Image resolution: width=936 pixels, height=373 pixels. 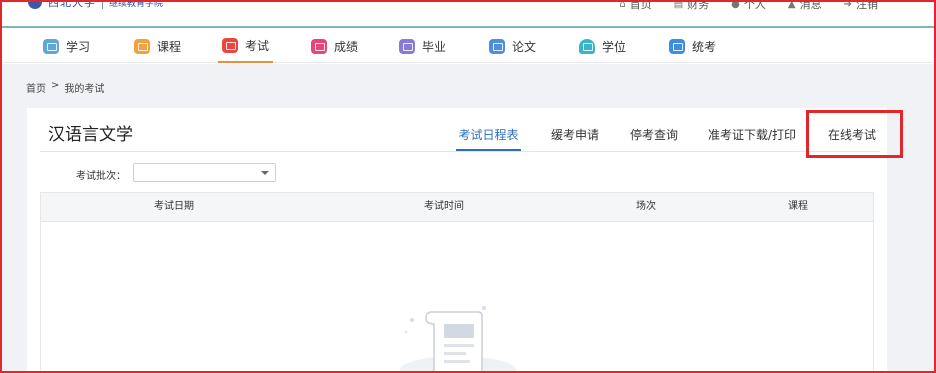 I want to click on exam-icon, so click(x=230, y=45).